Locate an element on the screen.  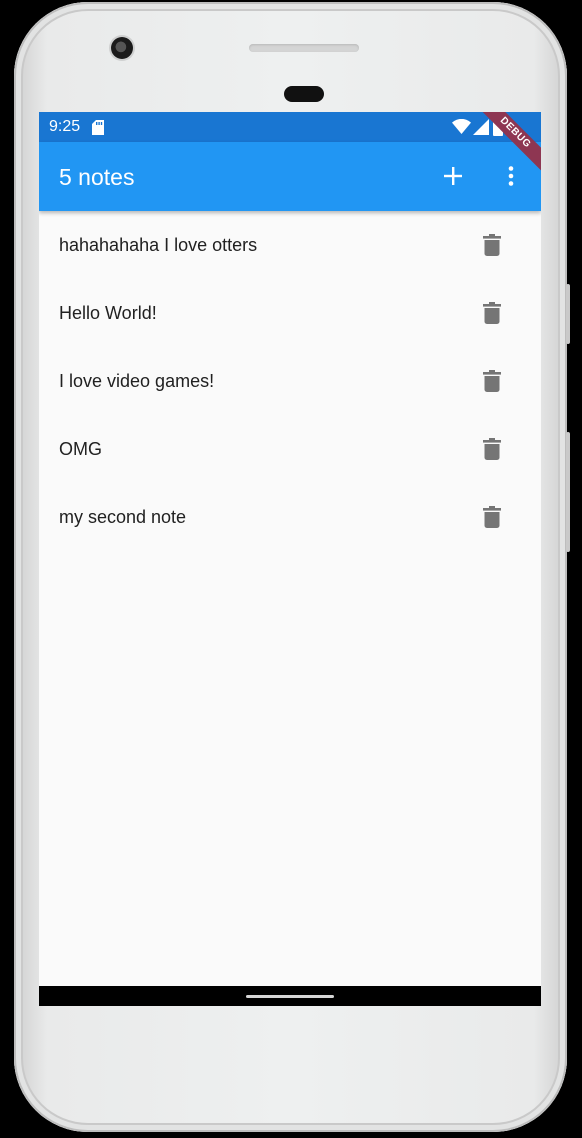
note-item: Hello World! is located at coordinates (290, 313).